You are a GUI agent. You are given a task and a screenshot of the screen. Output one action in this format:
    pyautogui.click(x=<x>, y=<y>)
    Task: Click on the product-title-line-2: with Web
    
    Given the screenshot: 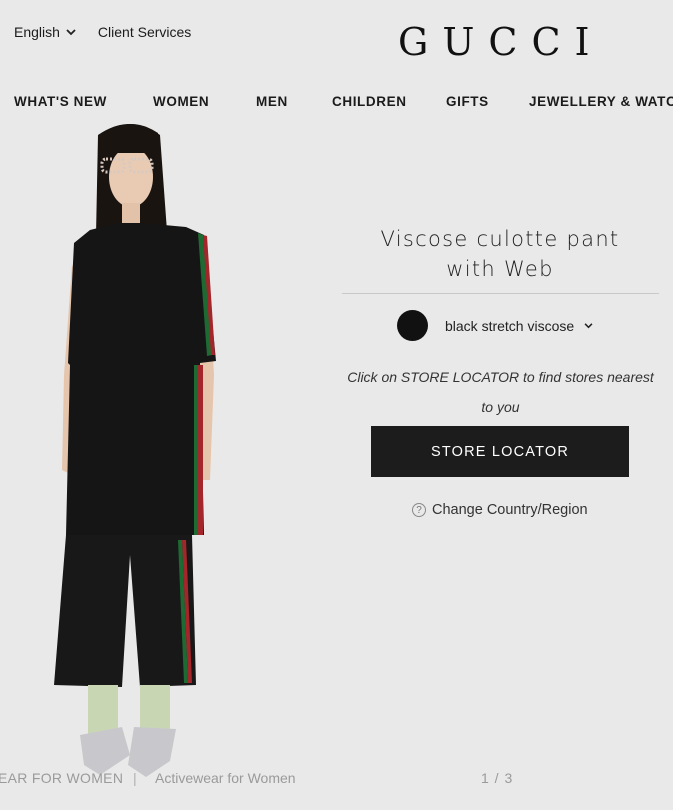 What is the action you would take?
    pyautogui.click(x=500, y=269)
    